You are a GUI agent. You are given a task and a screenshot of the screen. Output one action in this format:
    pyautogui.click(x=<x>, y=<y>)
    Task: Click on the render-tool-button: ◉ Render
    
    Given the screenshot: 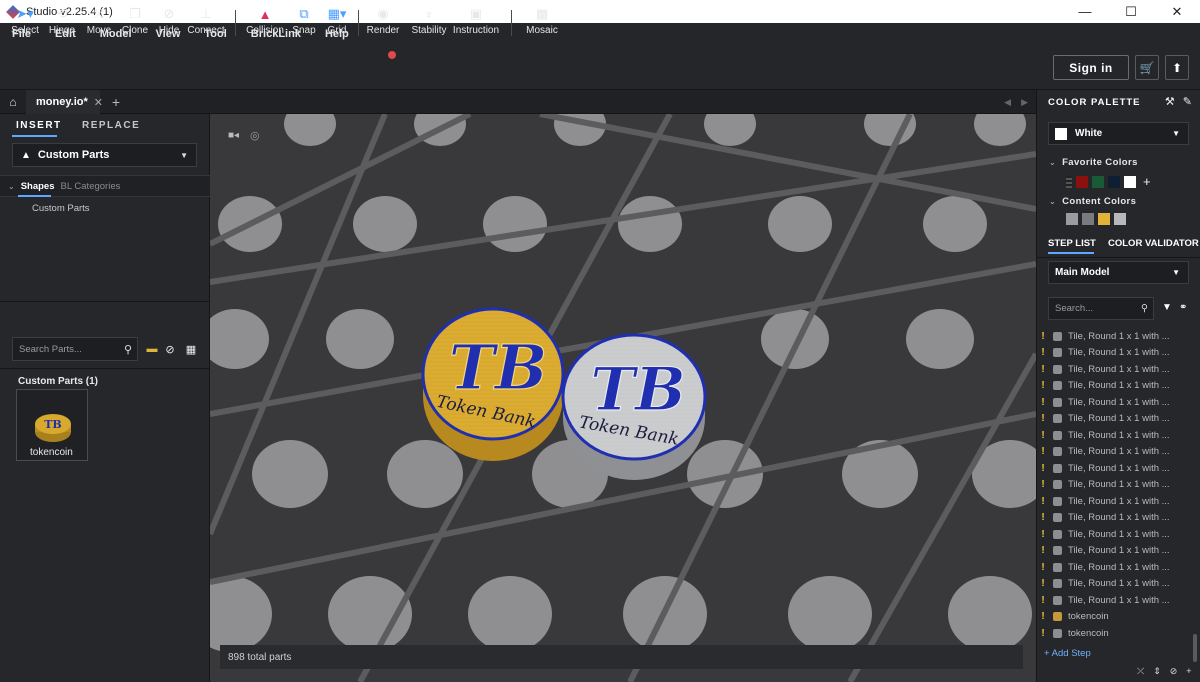 What is the action you would take?
    pyautogui.click(x=383, y=24)
    